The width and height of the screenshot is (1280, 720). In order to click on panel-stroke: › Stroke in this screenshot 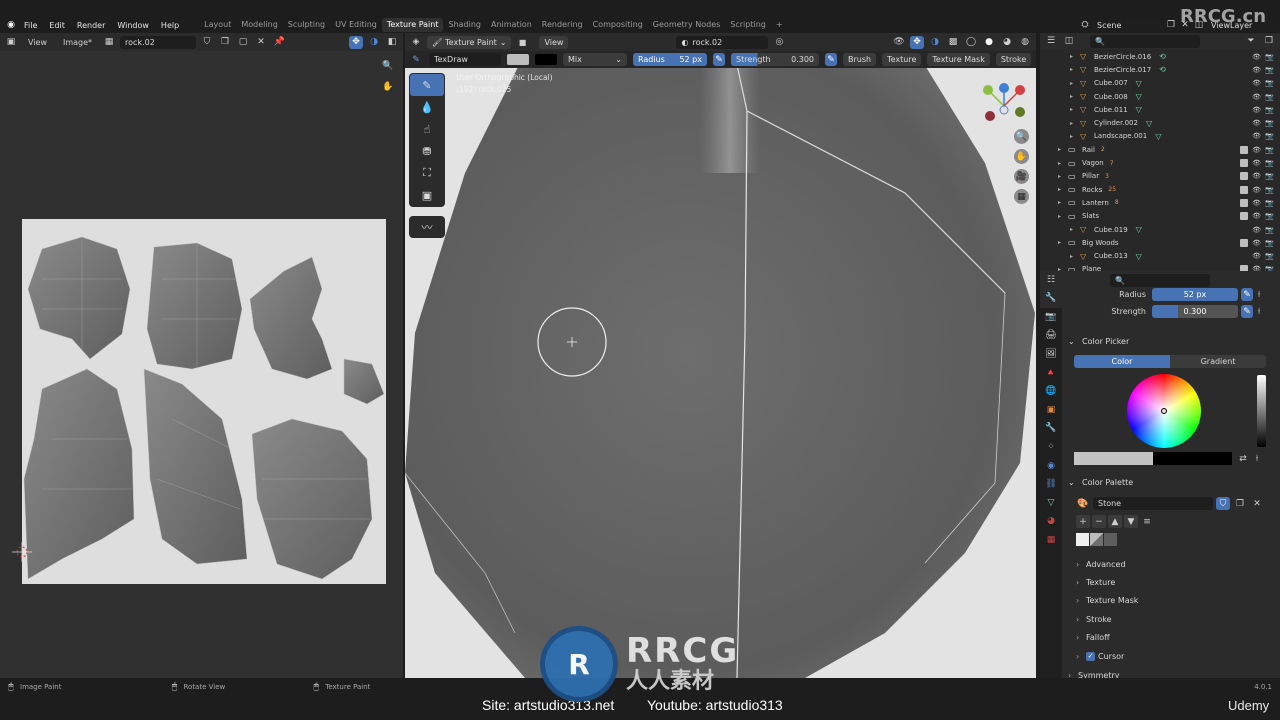, I will do `click(1174, 619)`.